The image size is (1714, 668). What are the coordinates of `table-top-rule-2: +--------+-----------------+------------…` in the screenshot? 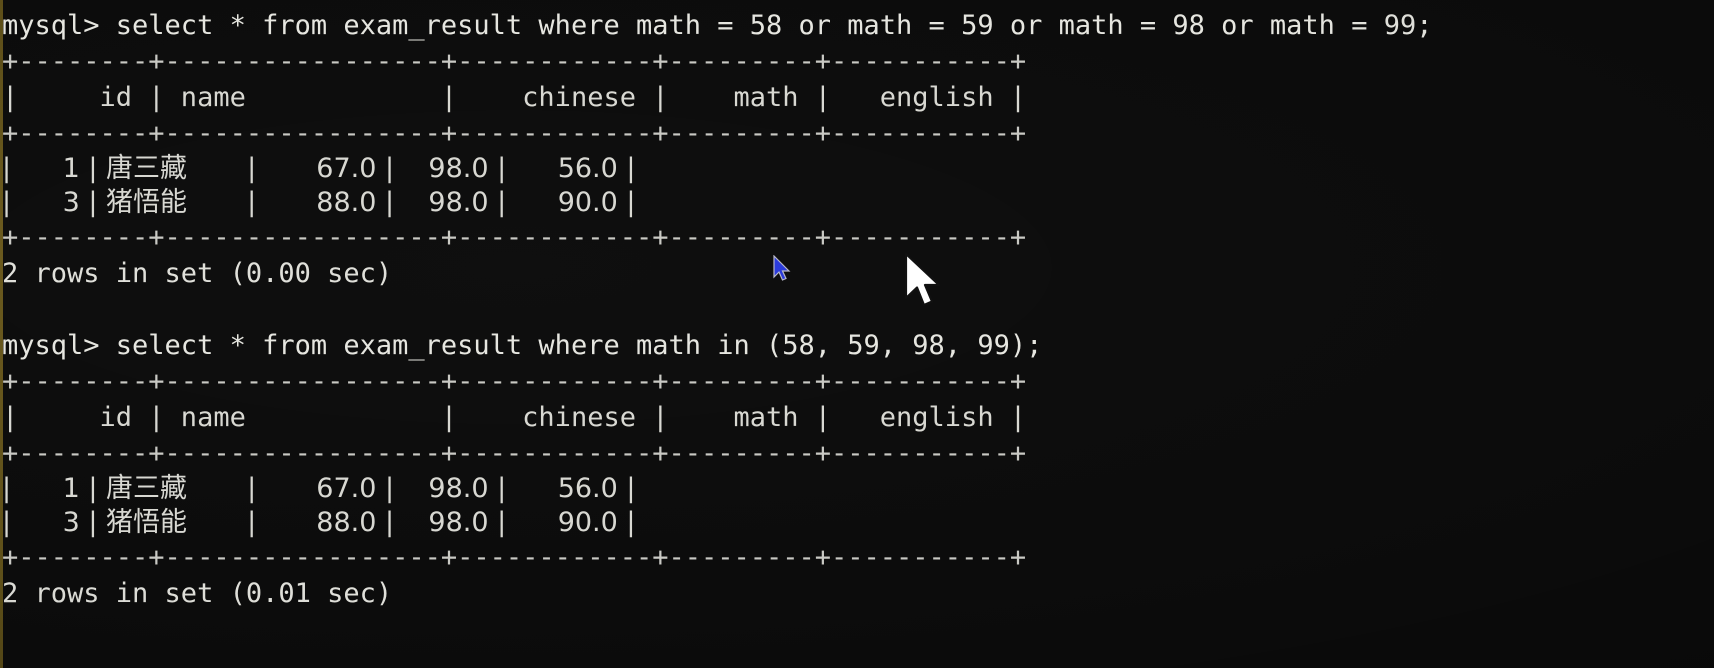 It's located at (514, 381).